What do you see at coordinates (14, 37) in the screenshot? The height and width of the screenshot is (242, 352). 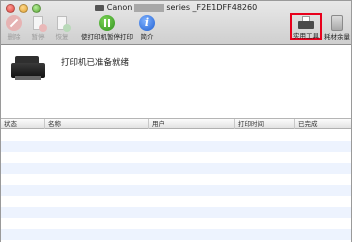 I see `delete-label: 删除` at bounding box center [14, 37].